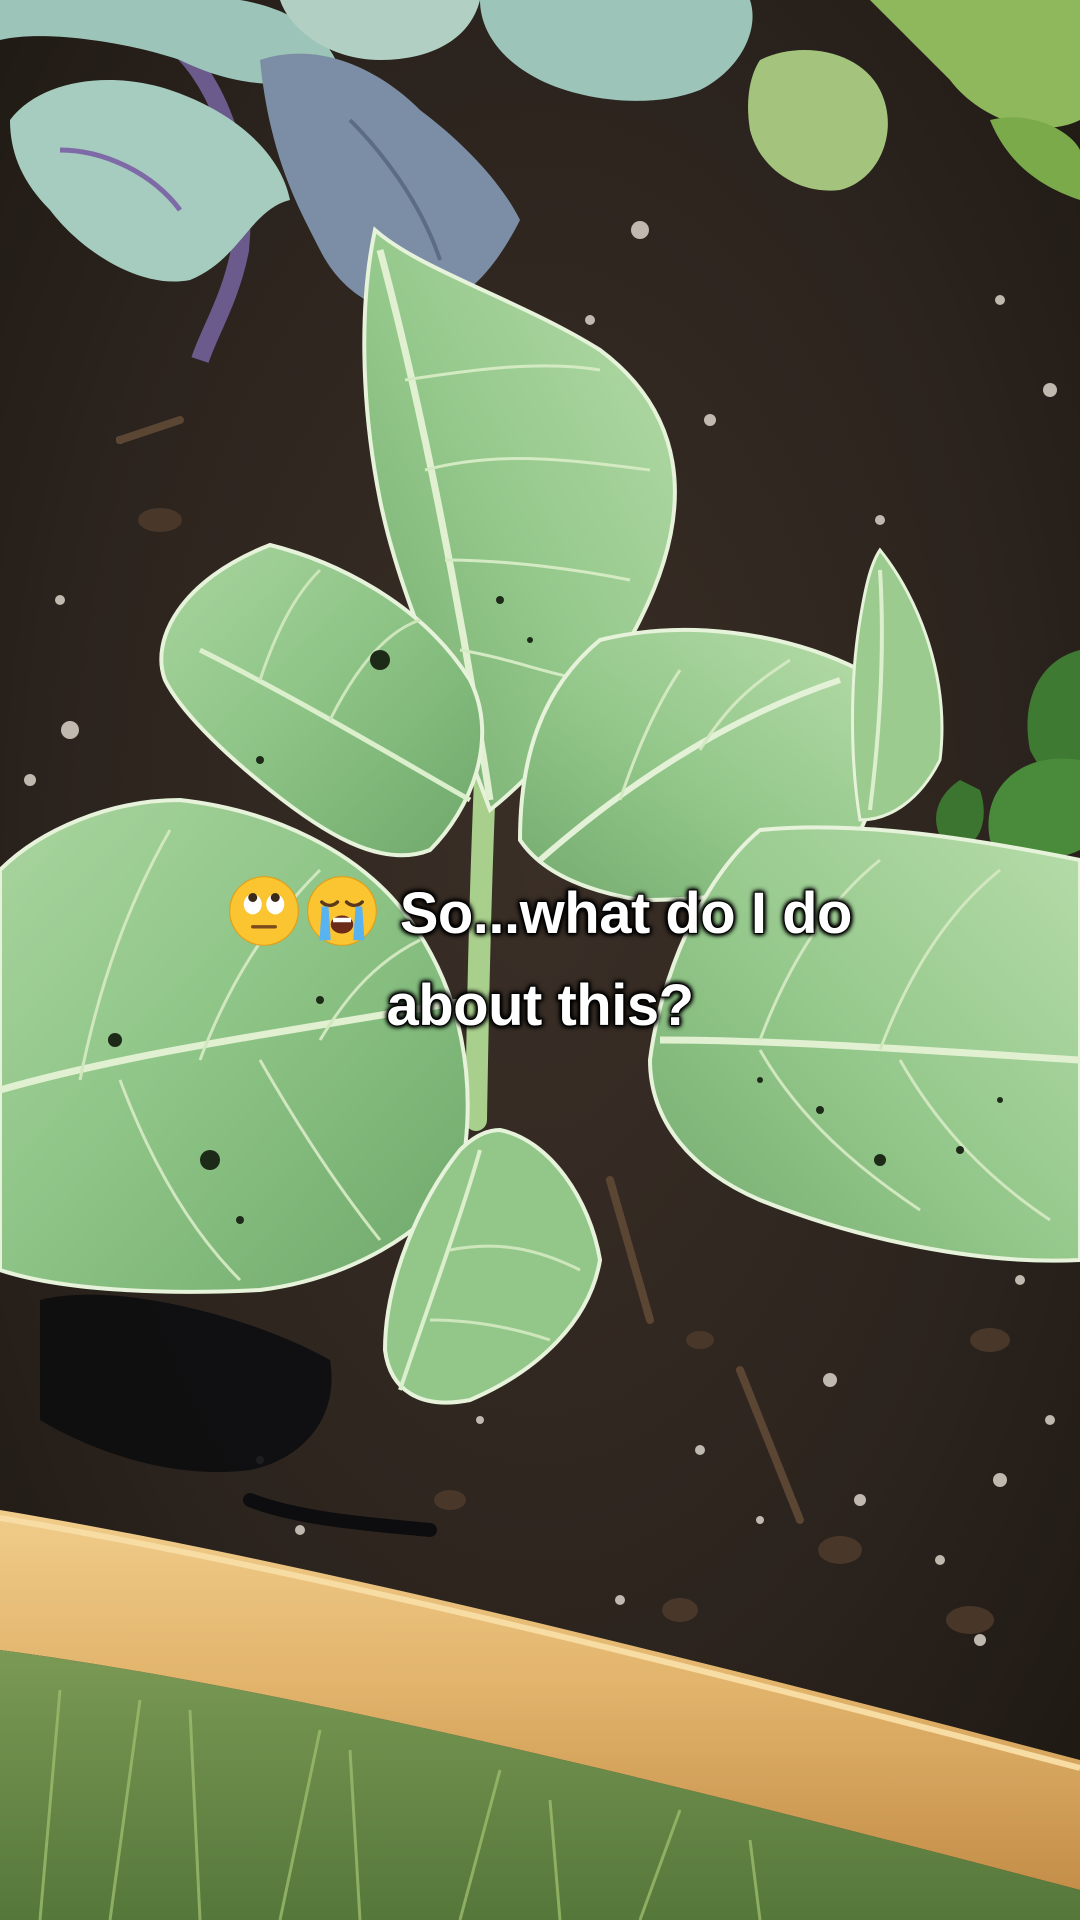 The height and width of the screenshot is (1920, 1080). I want to click on loudly-crying-face-icon, so click(342, 911).